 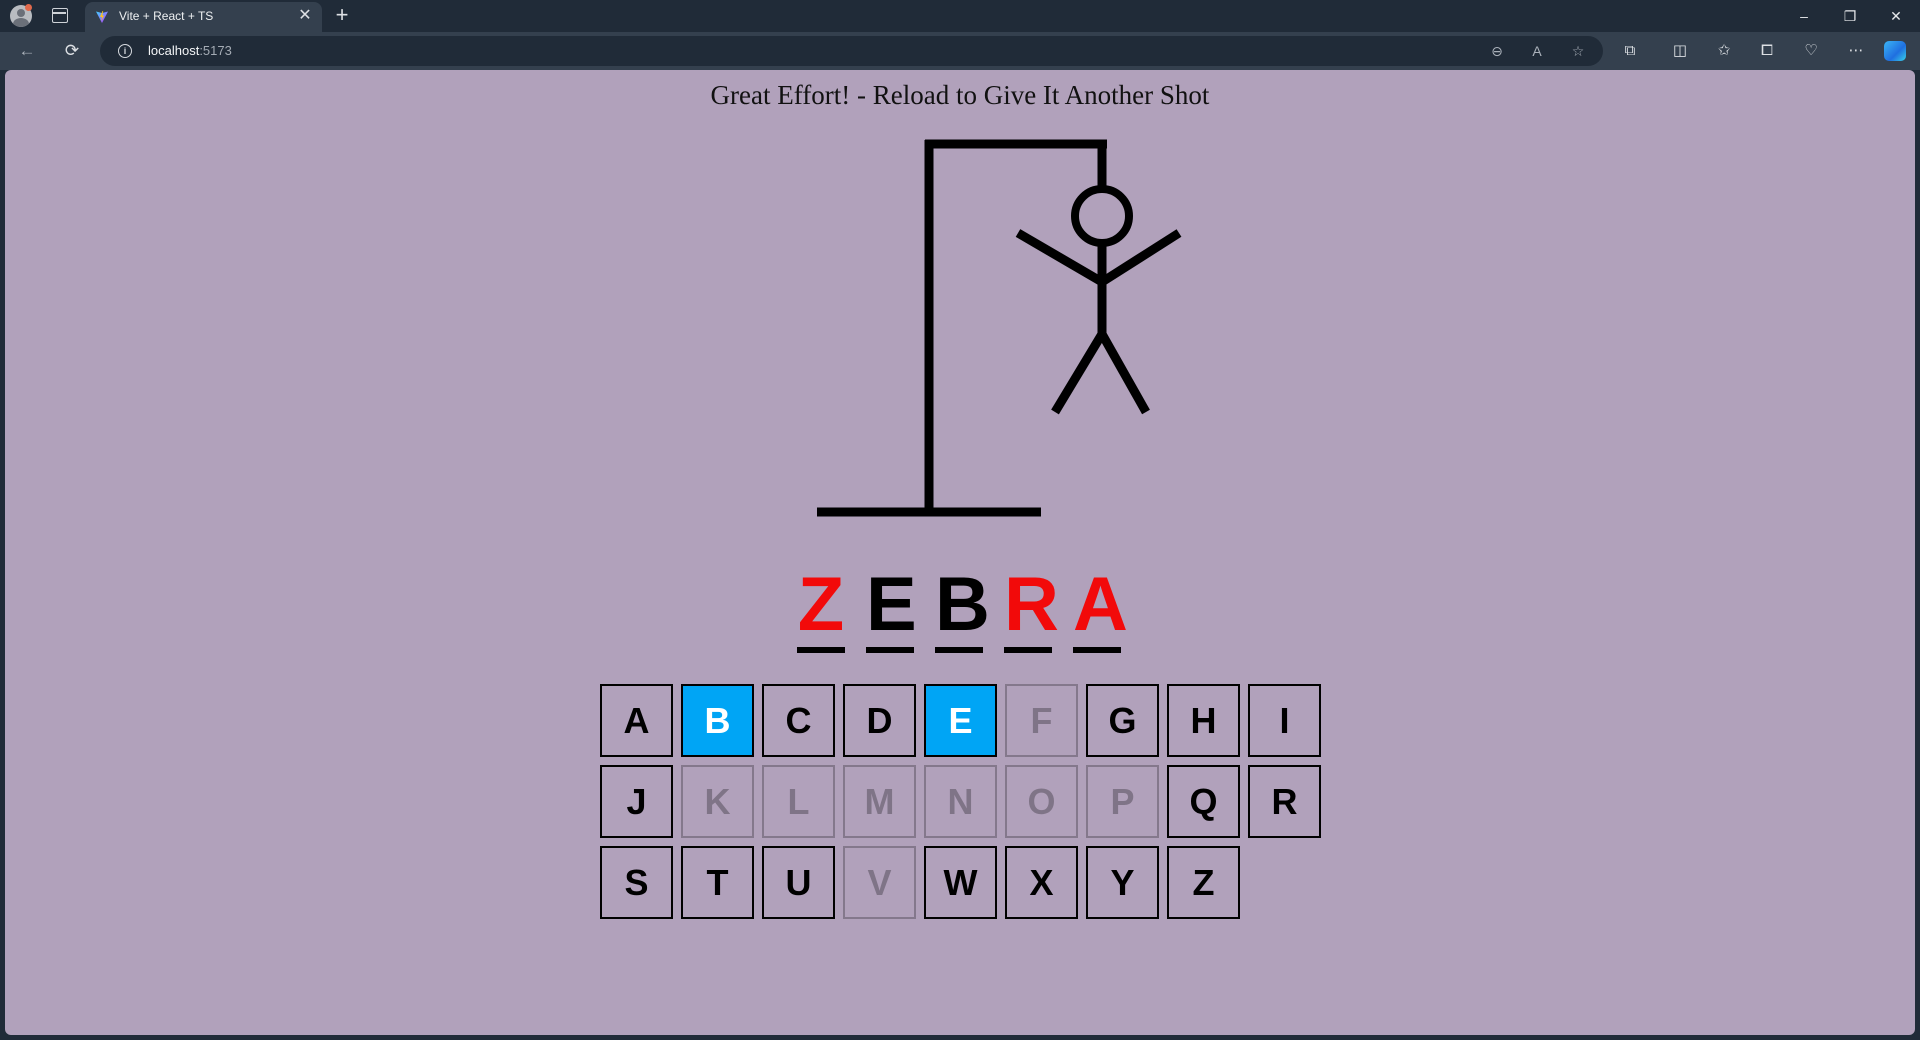 What do you see at coordinates (636, 720) in the screenshot?
I see `key-a: A` at bounding box center [636, 720].